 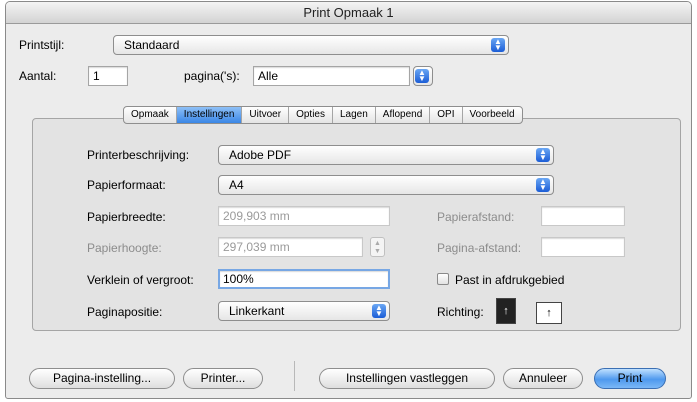 I want to click on page-position-popup: Linkerkant ▲ ▼, so click(x=304, y=311).